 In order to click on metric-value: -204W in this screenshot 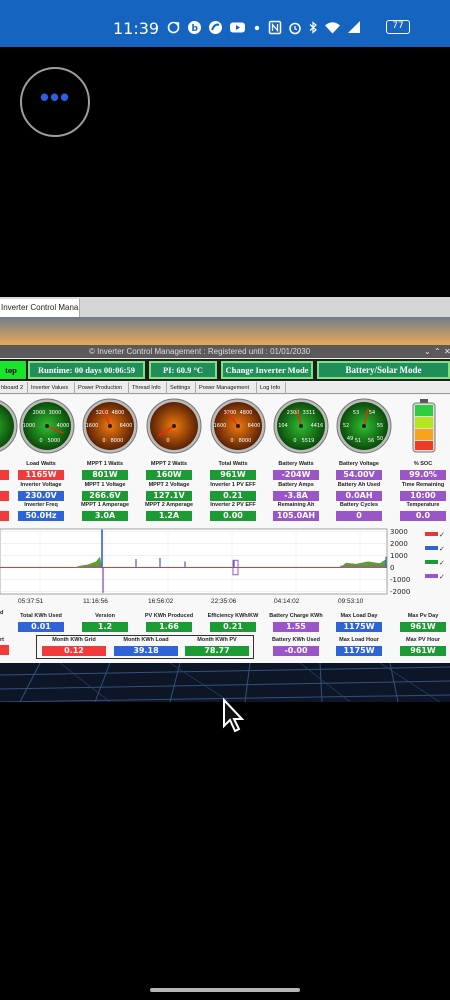, I will do `click(296, 475)`.